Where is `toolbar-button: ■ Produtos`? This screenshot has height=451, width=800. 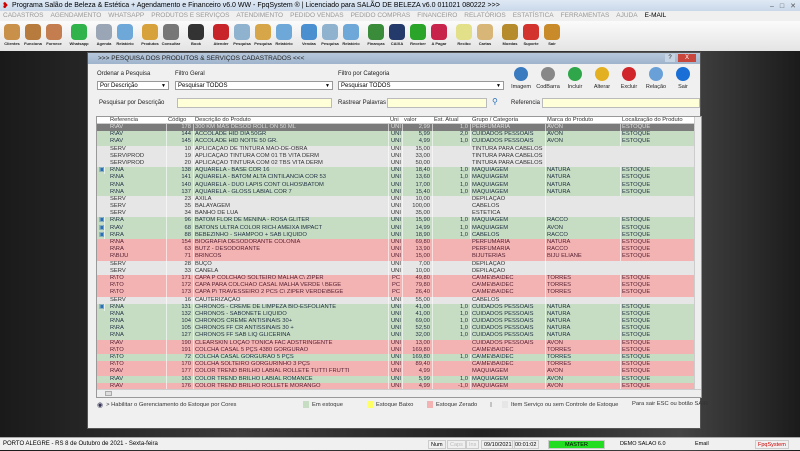
toolbar-button: ■ Produtos is located at coordinates (150, 36).